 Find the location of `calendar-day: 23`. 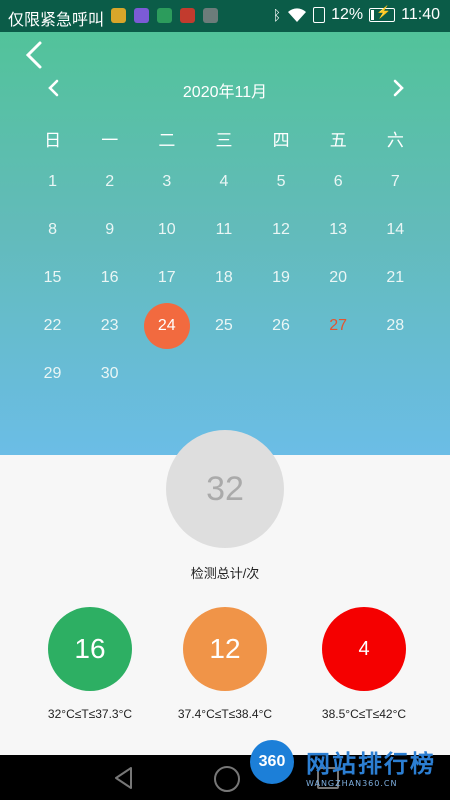

calendar-day: 23 is located at coordinates (109, 326).